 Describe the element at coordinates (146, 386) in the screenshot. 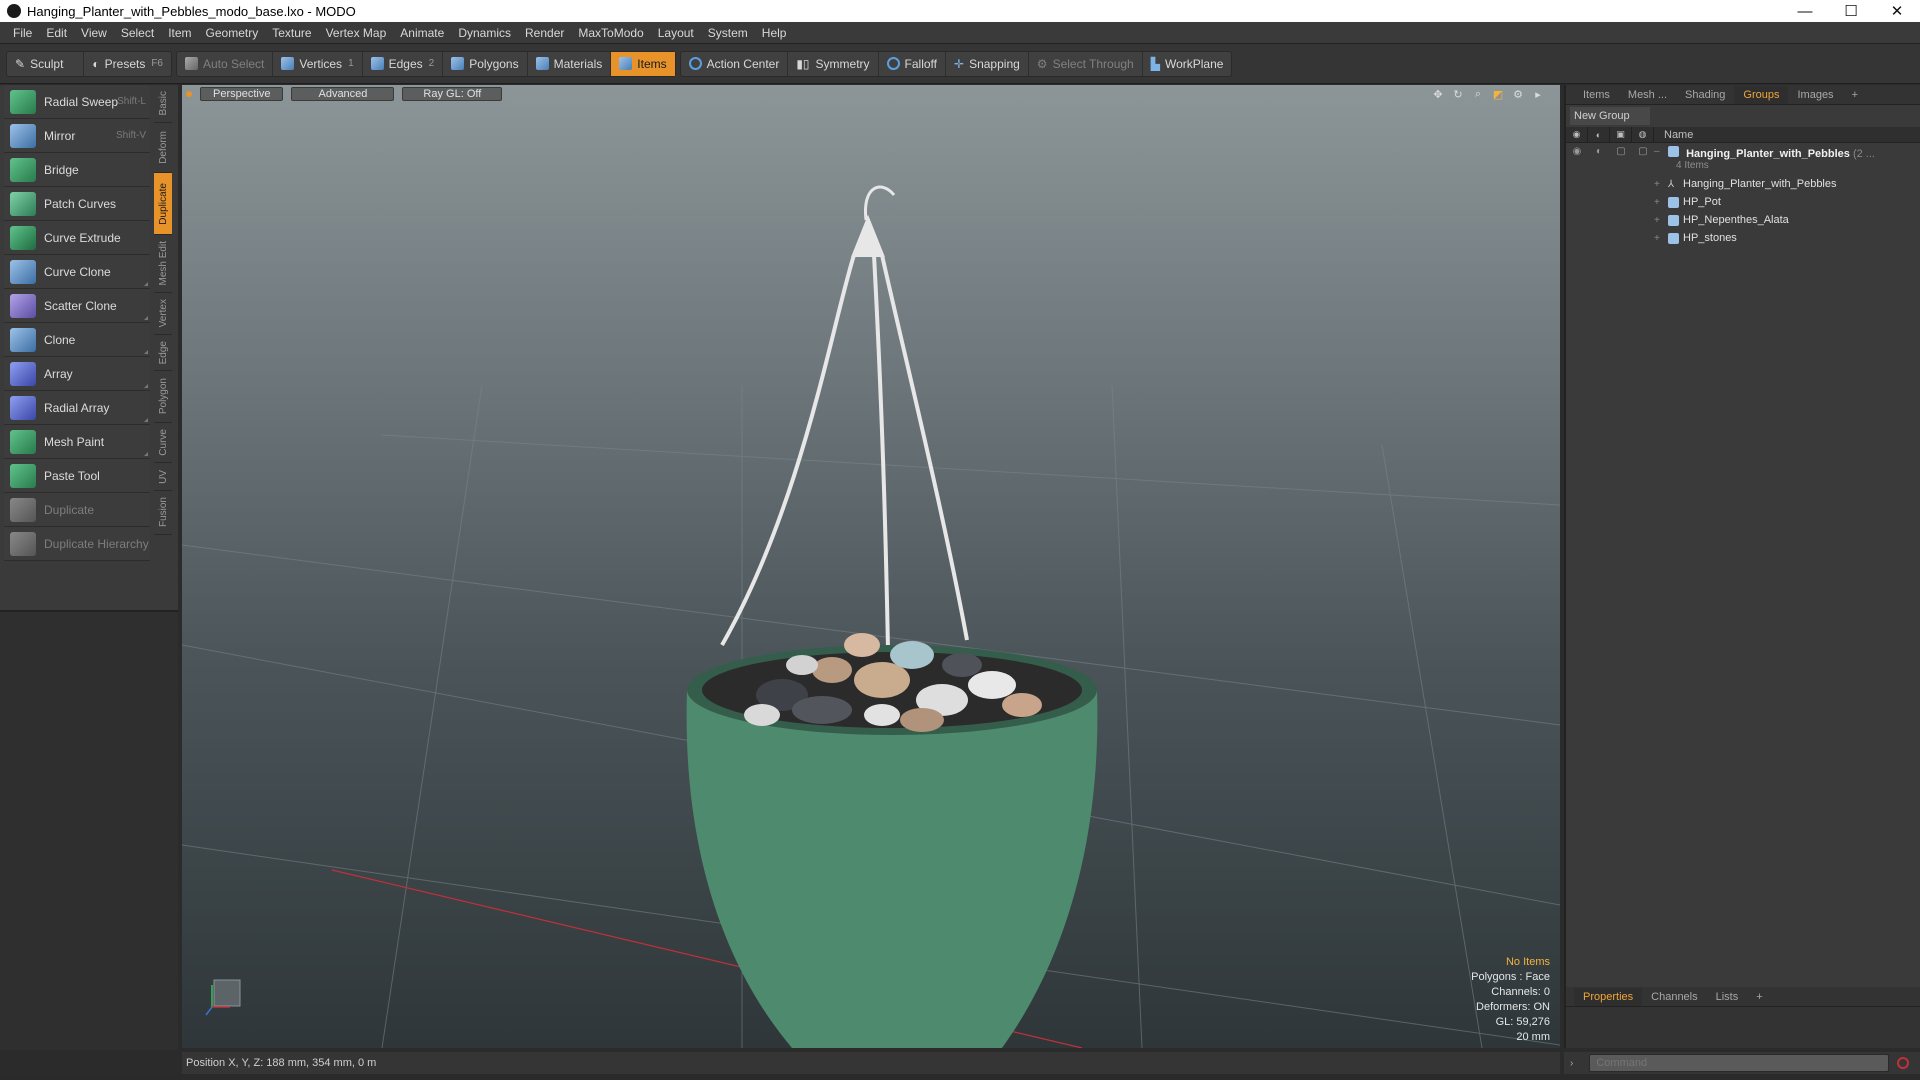

I see `tool-options-indicator` at that location.